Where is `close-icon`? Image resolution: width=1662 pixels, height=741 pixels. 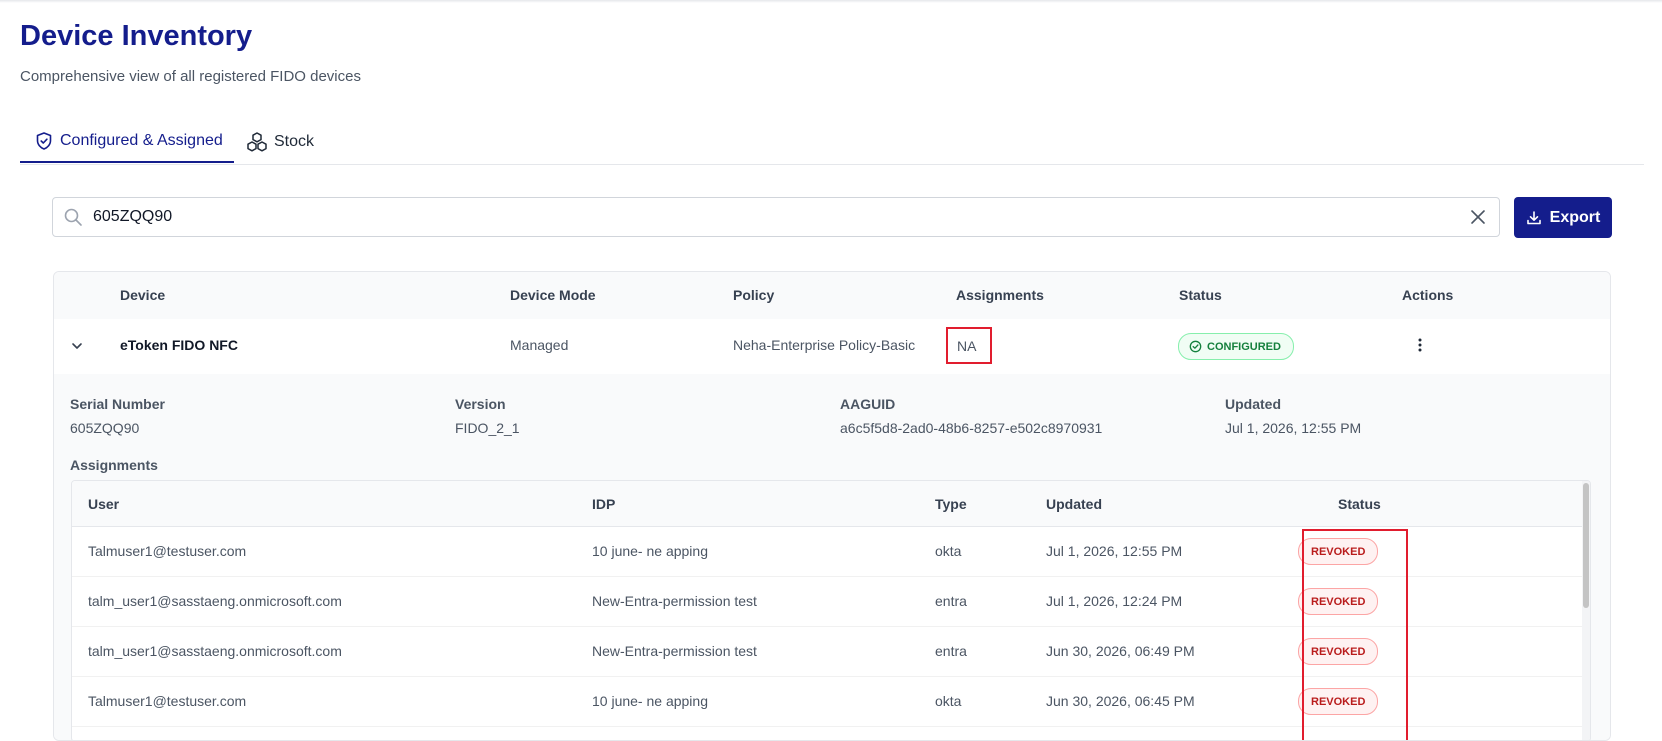
close-icon is located at coordinates (1478, 219).